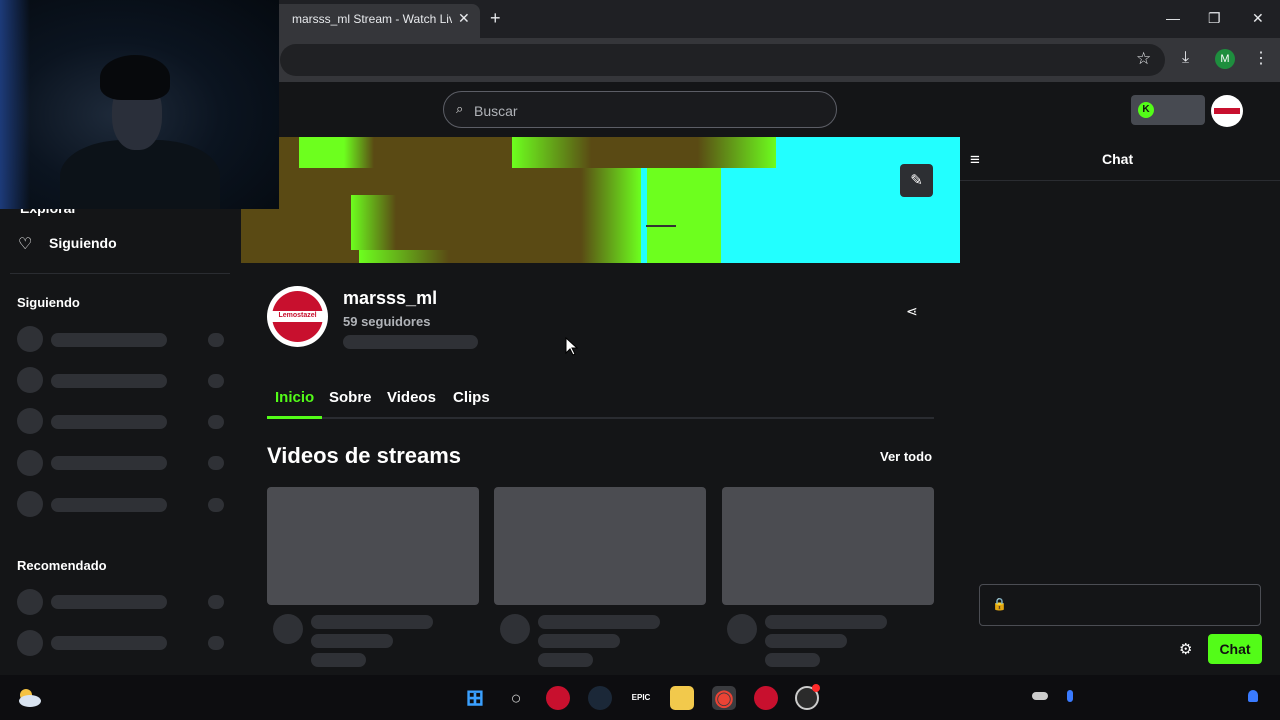 Image resolution: width=1280 pixels, height=720 pixels. I want to click on epic-games-icon: EPIC, so click(641, 698).